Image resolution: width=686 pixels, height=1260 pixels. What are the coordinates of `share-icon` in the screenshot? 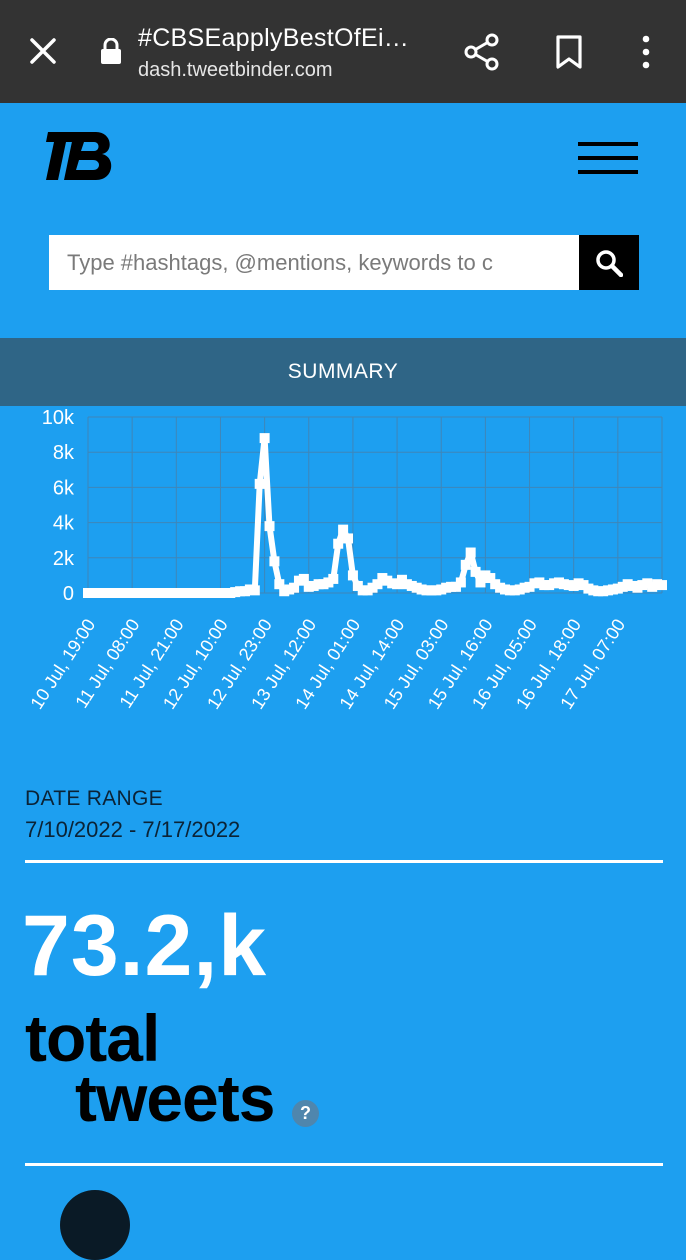 It's located at (482, 52).